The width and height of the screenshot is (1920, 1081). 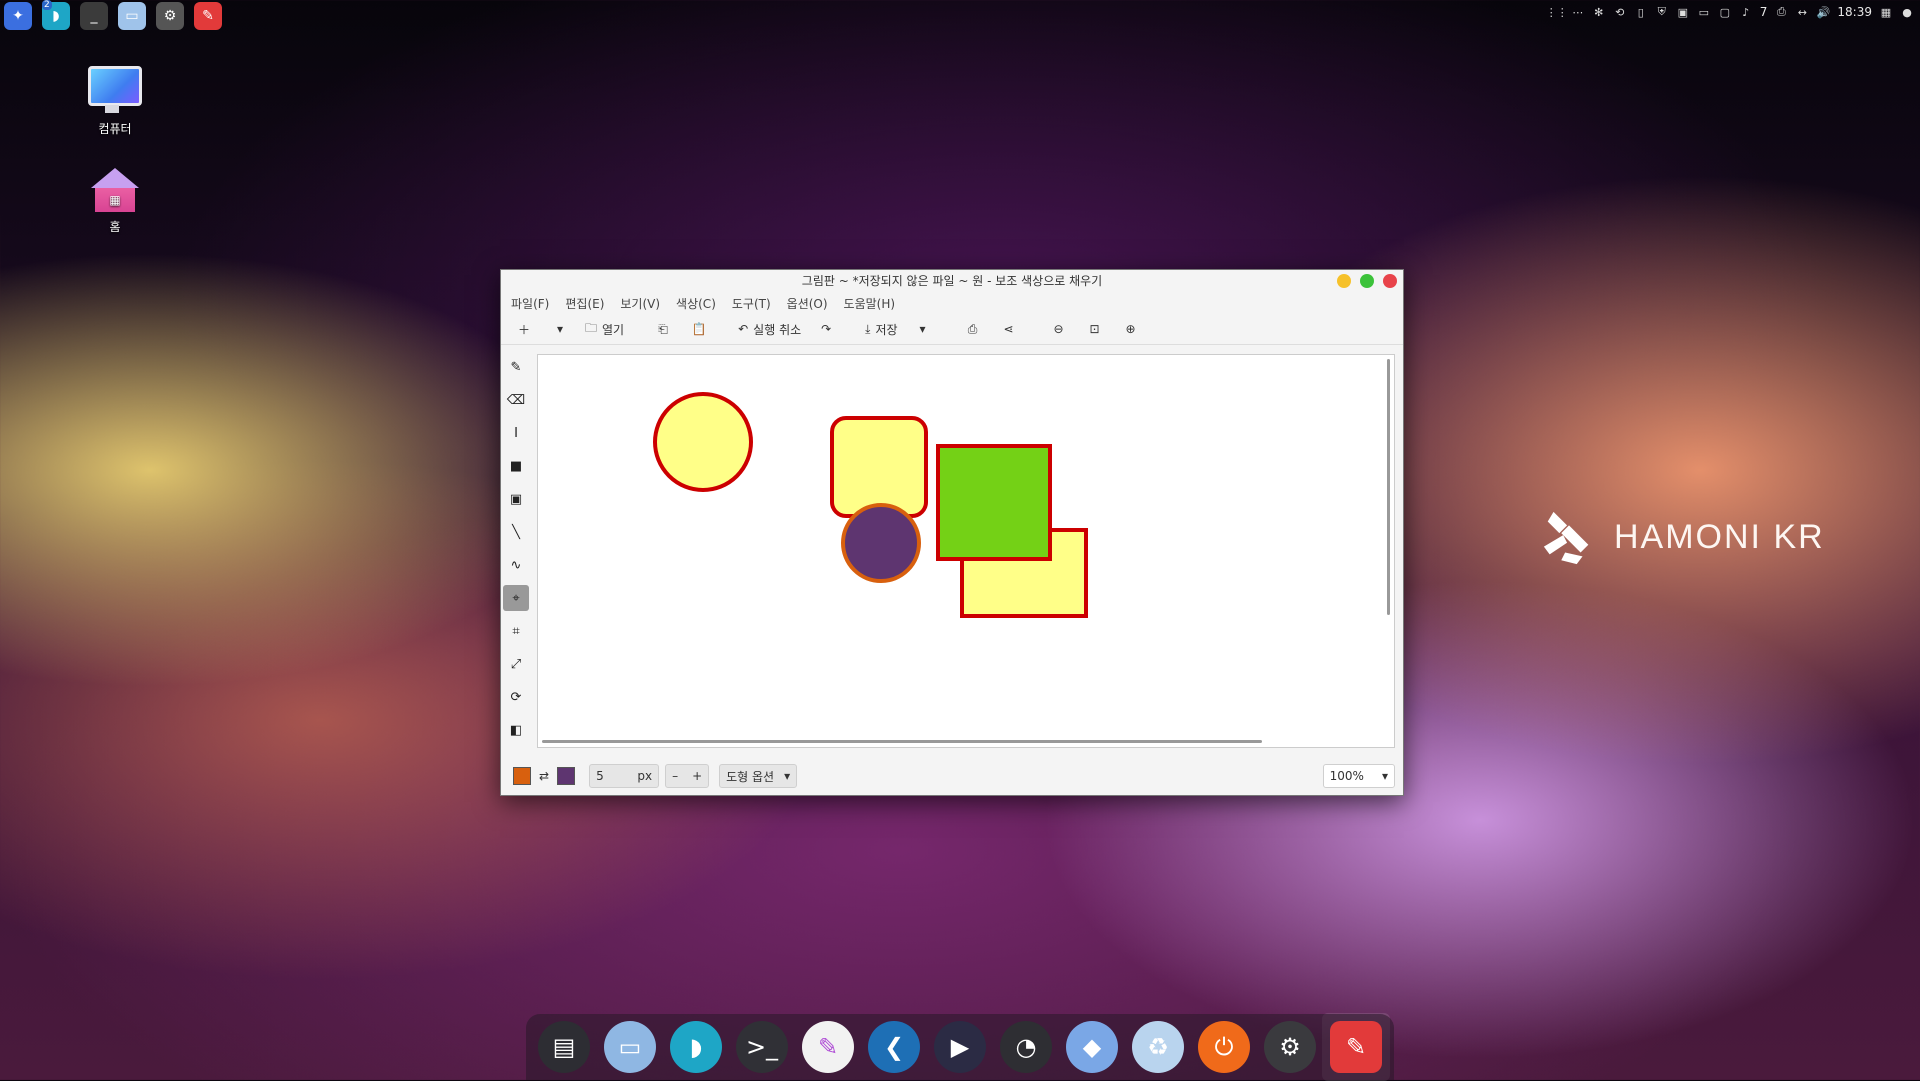 What do you see at coordinates (516, 400) in the screenshot?
I see `eraser-tool-icon: ⌫` at bounding box center [516, 400].